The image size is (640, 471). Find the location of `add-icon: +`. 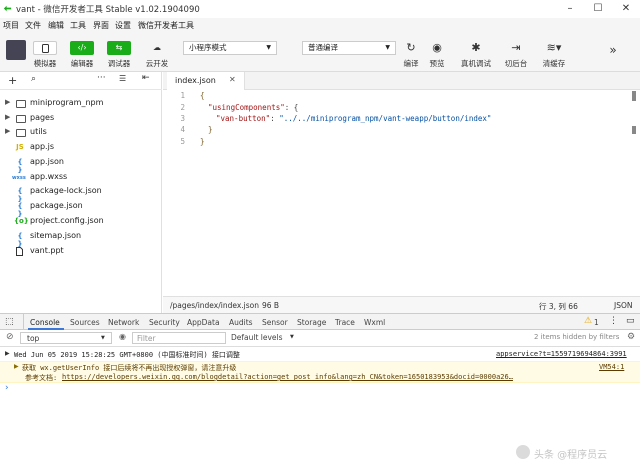

add-icon: + is located at coordinates (12, 80).